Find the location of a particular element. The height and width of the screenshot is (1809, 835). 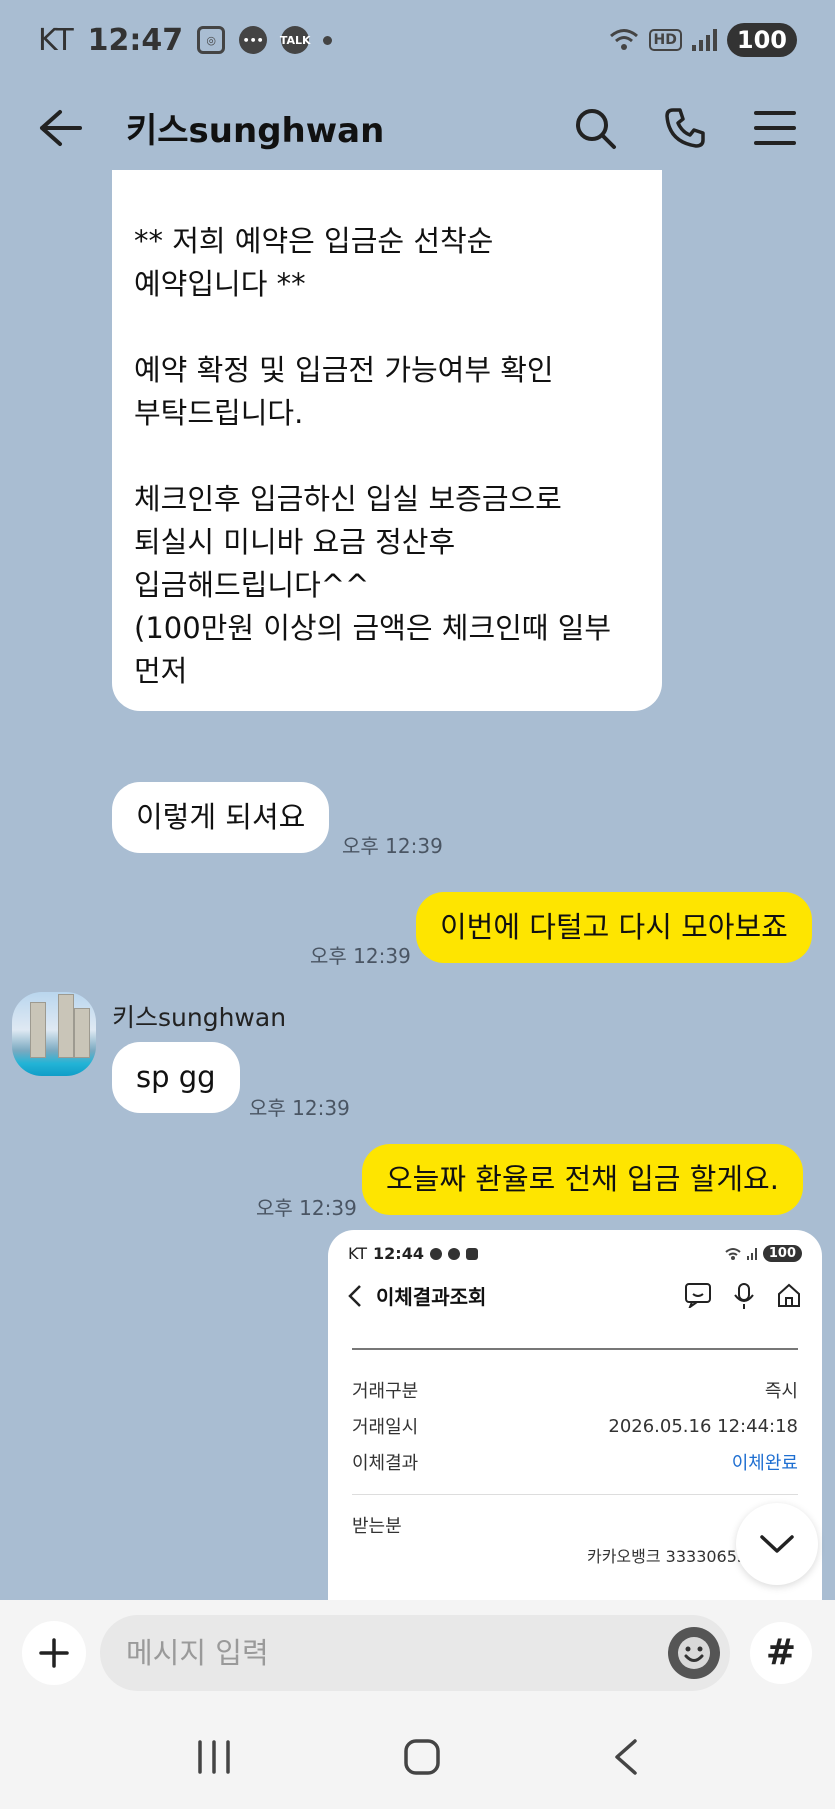

phone-icon is located at coordinates (685, 127).